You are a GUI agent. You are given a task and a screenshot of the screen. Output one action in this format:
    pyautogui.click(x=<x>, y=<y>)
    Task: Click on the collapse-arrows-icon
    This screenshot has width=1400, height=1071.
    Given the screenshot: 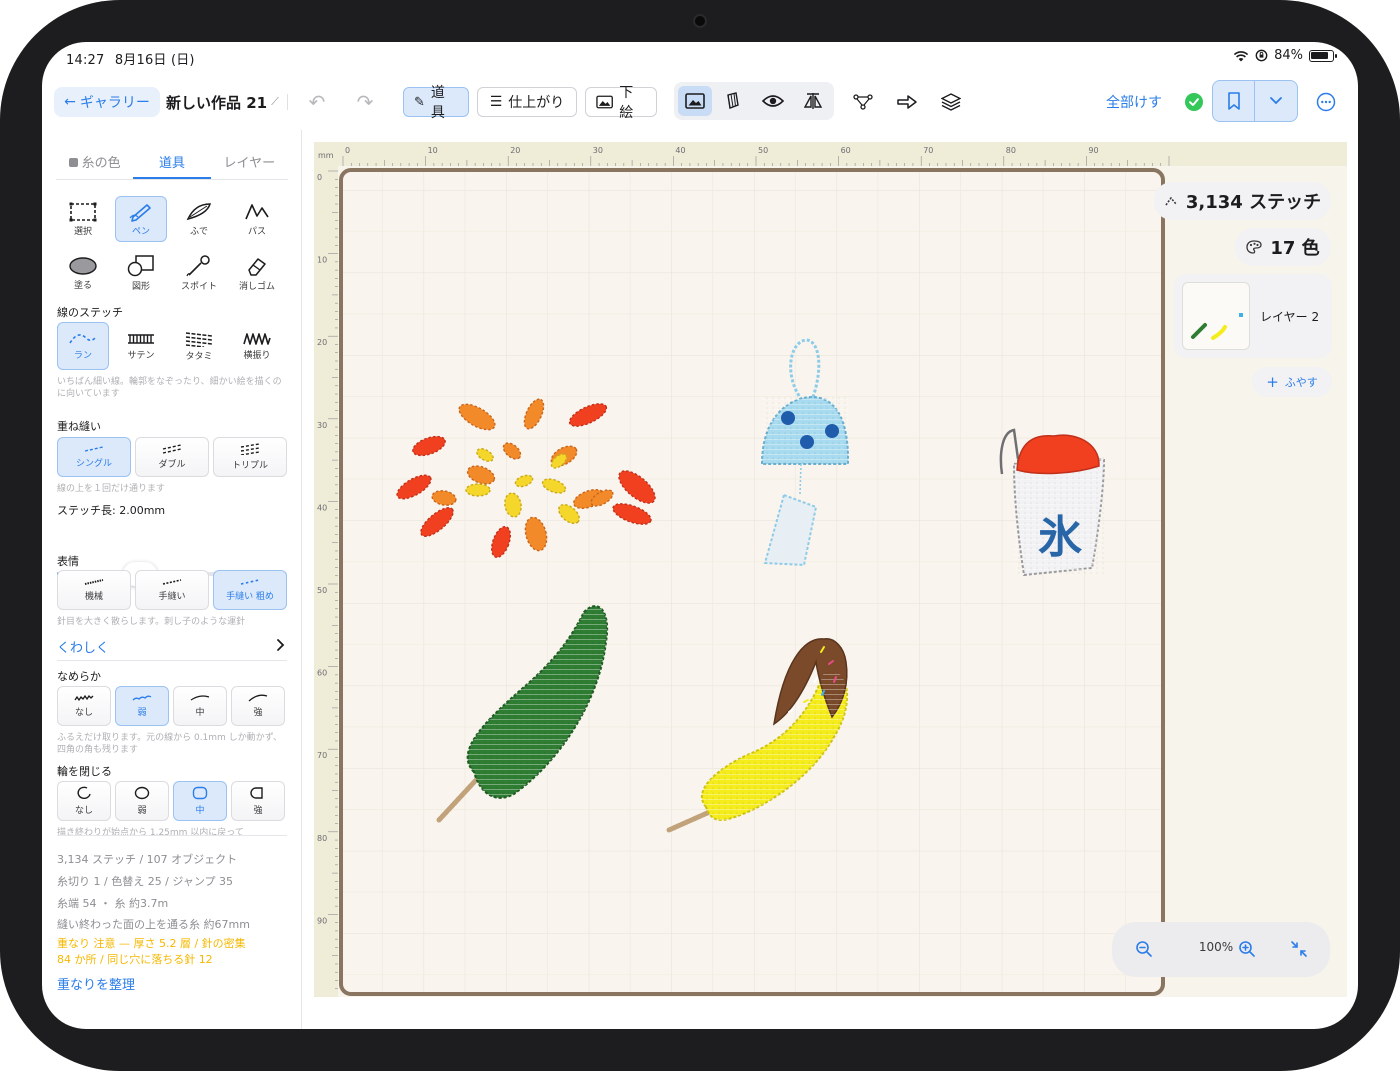 What is the action you would take?
    pyautogui.click(x=1299, y=949)
    